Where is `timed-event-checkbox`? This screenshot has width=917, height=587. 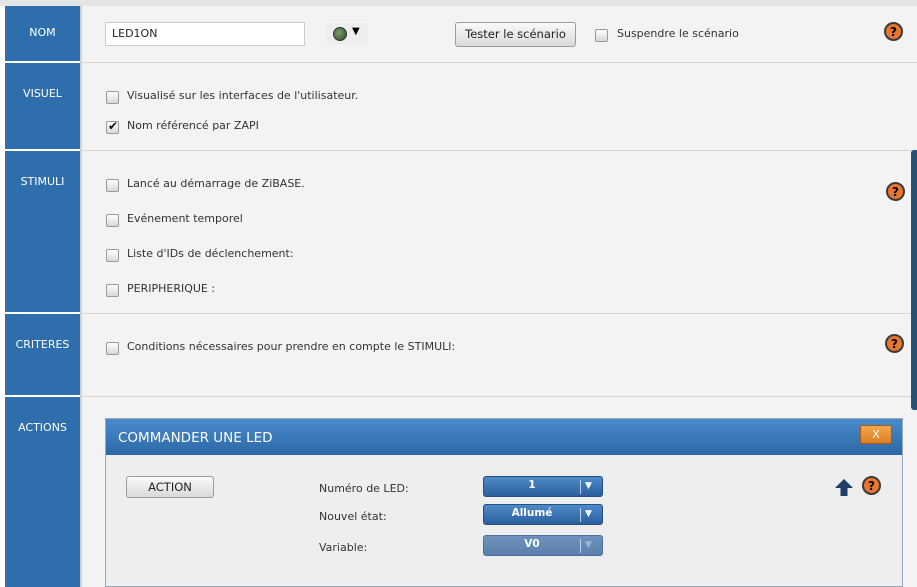 timed-event-checkbox is located at coordinates (112, 220).